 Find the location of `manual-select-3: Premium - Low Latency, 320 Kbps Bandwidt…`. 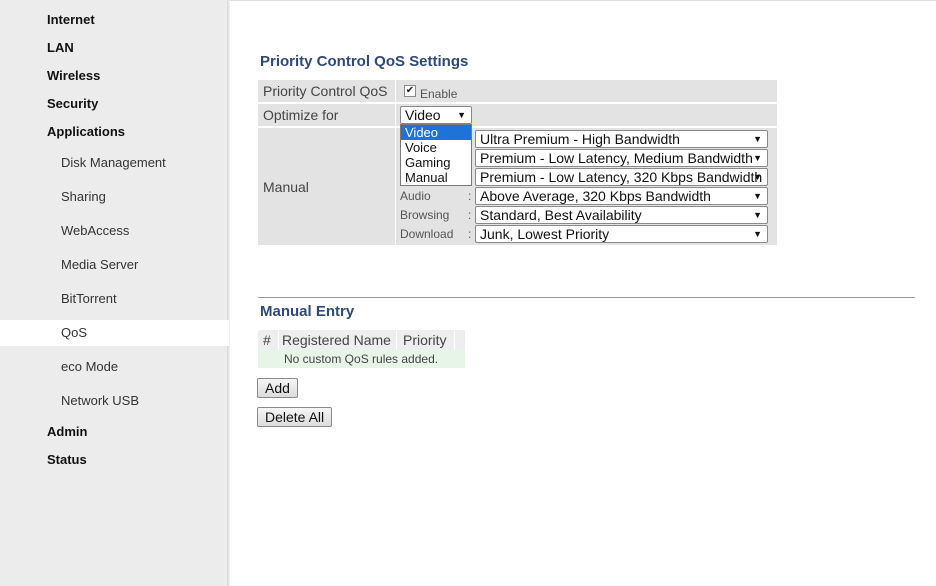

manual-select-3: Premium - Low Latency, 320 Kbps Bandwidt… is located at coordinates (621, 177).